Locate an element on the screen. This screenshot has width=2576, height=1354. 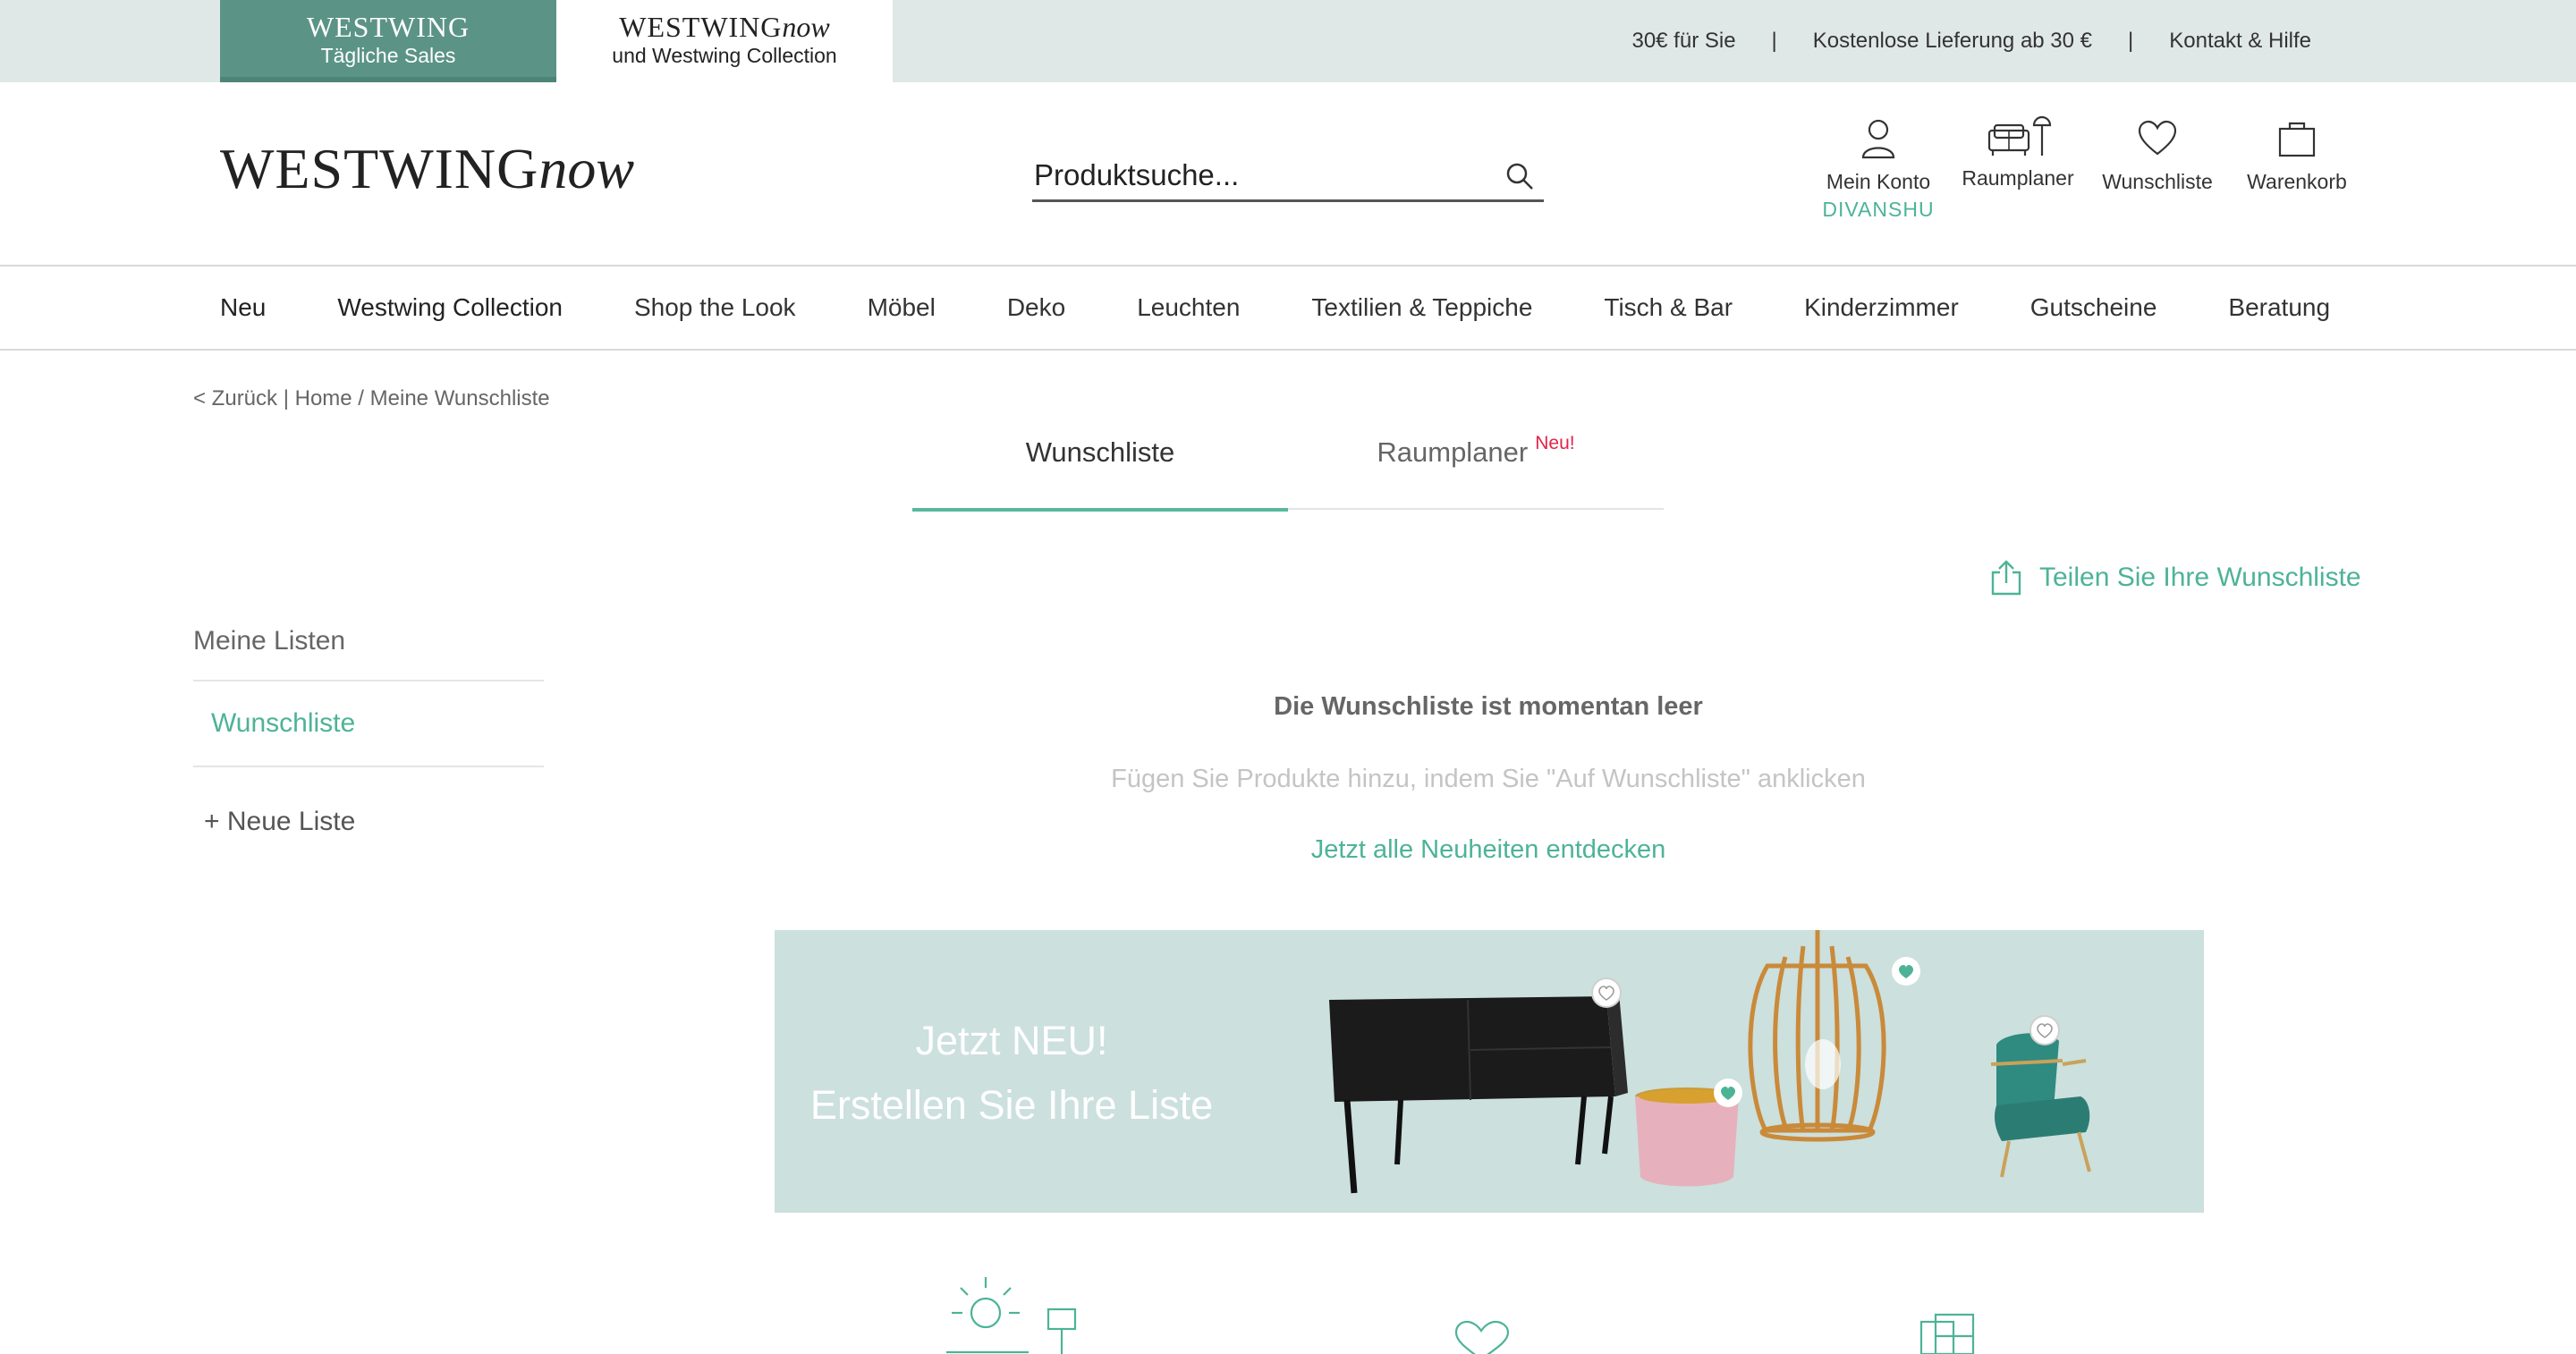
sideboard-image is located at coordinates (1478, 1085).